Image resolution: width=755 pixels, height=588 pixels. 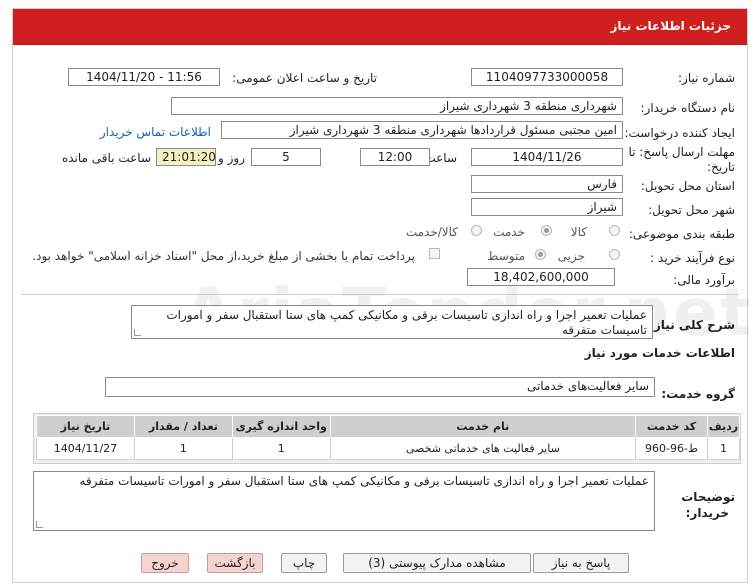 What do you see at coordinates (687, 186) in the screenshot?
I see `province-label: استان محل تحویل:` at bounding box center [687, 186].